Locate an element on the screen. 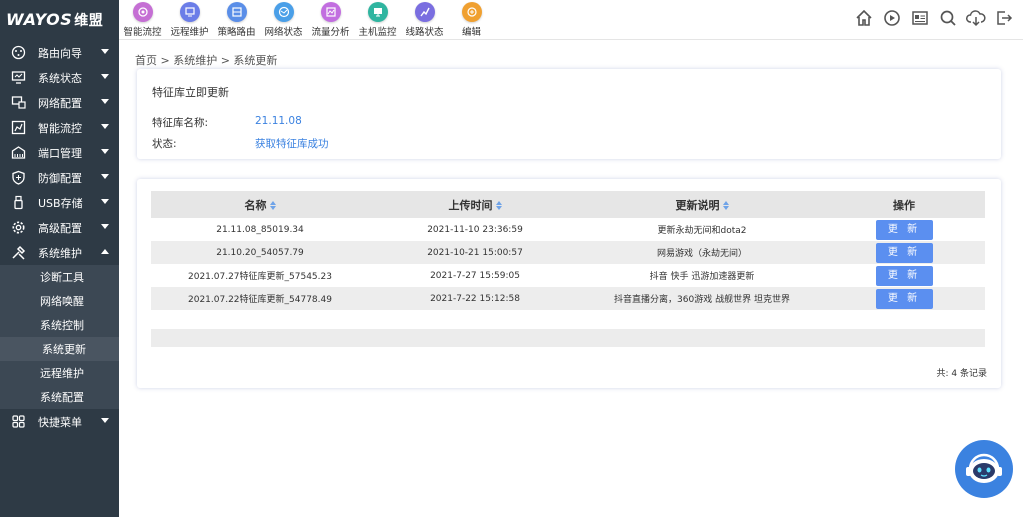 The height and width of the screenshot is (517, 1023). wizard-icon is located at coordinates (18, 53).